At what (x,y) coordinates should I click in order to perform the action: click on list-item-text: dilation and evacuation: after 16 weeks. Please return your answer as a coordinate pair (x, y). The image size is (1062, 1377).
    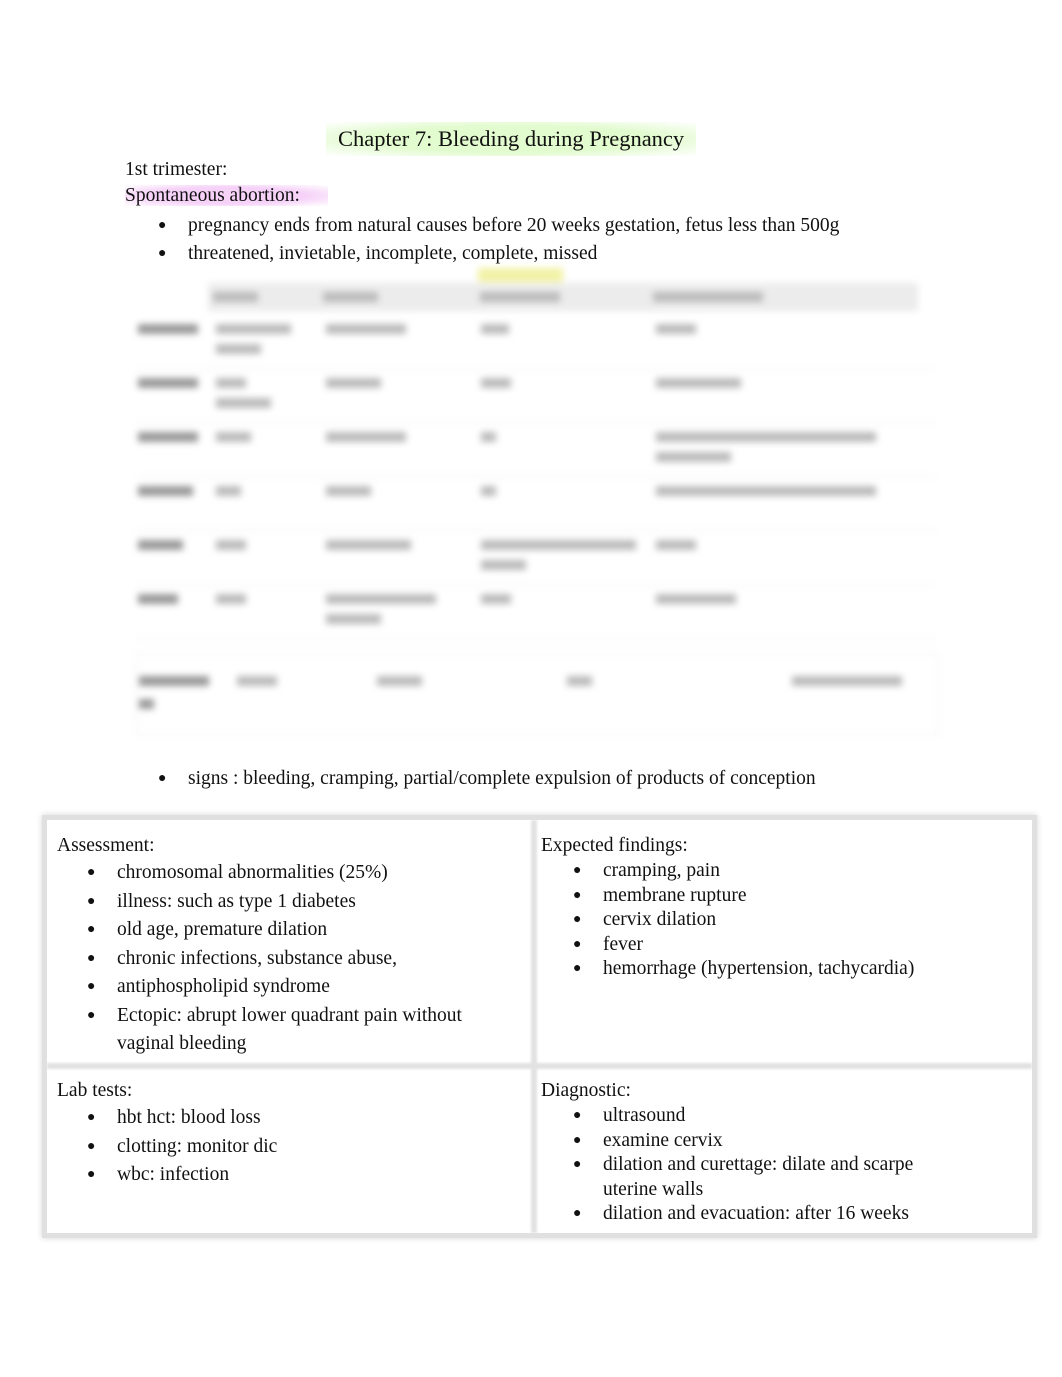
    Looking at the image, I should click on (756, 1213).